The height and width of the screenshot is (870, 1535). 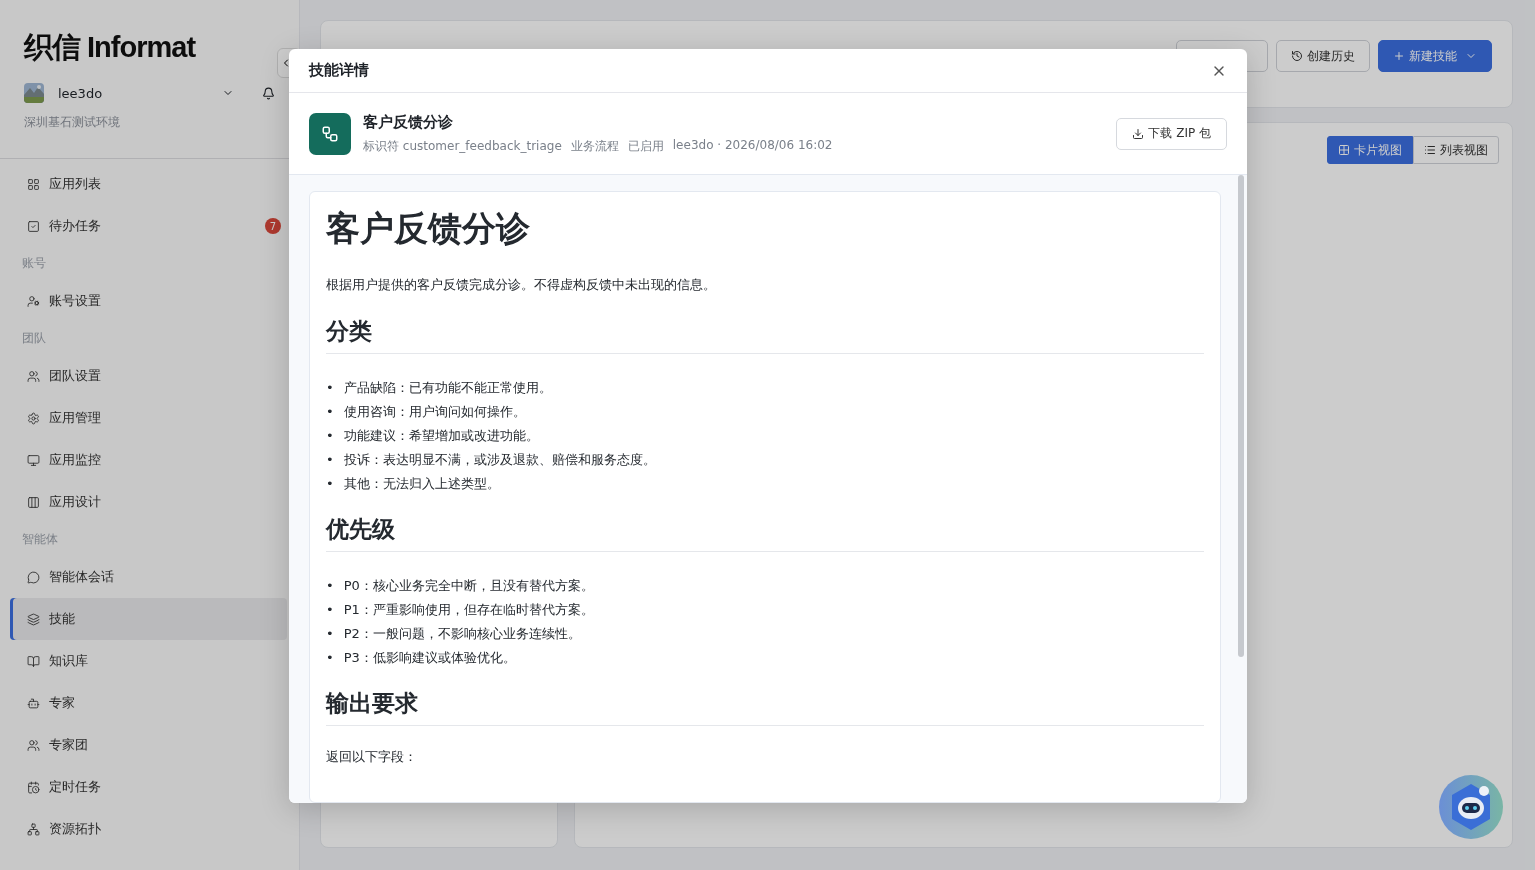 I want to click on bell-icon, so click(x=268, y=93).